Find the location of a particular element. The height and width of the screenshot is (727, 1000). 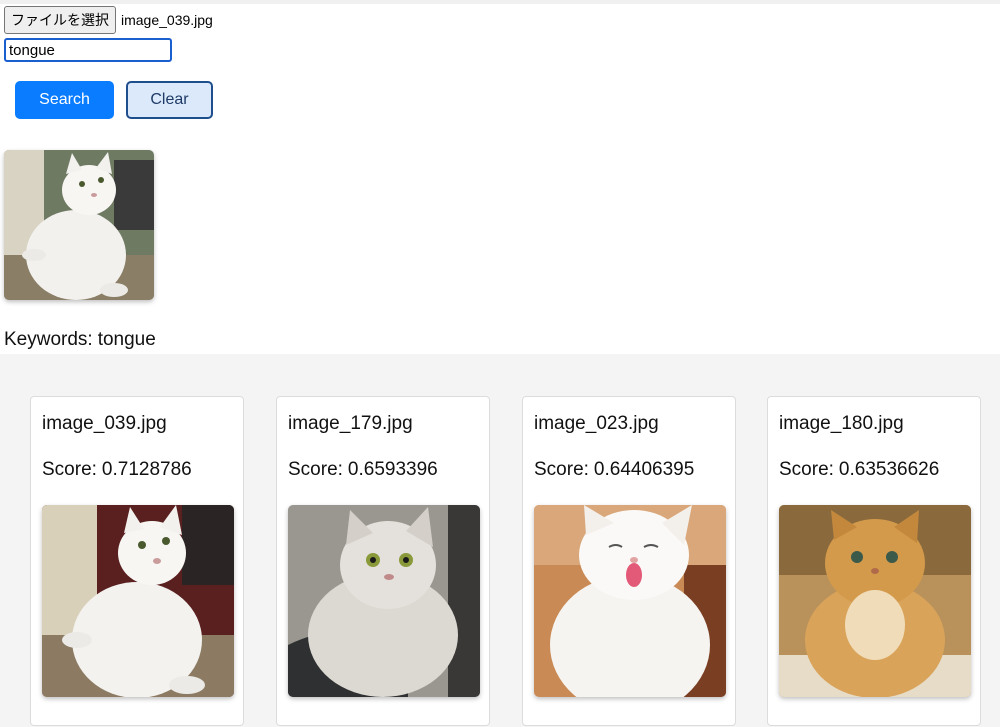

result-filename: image_180.jpg is located at coordinates (841, 423).